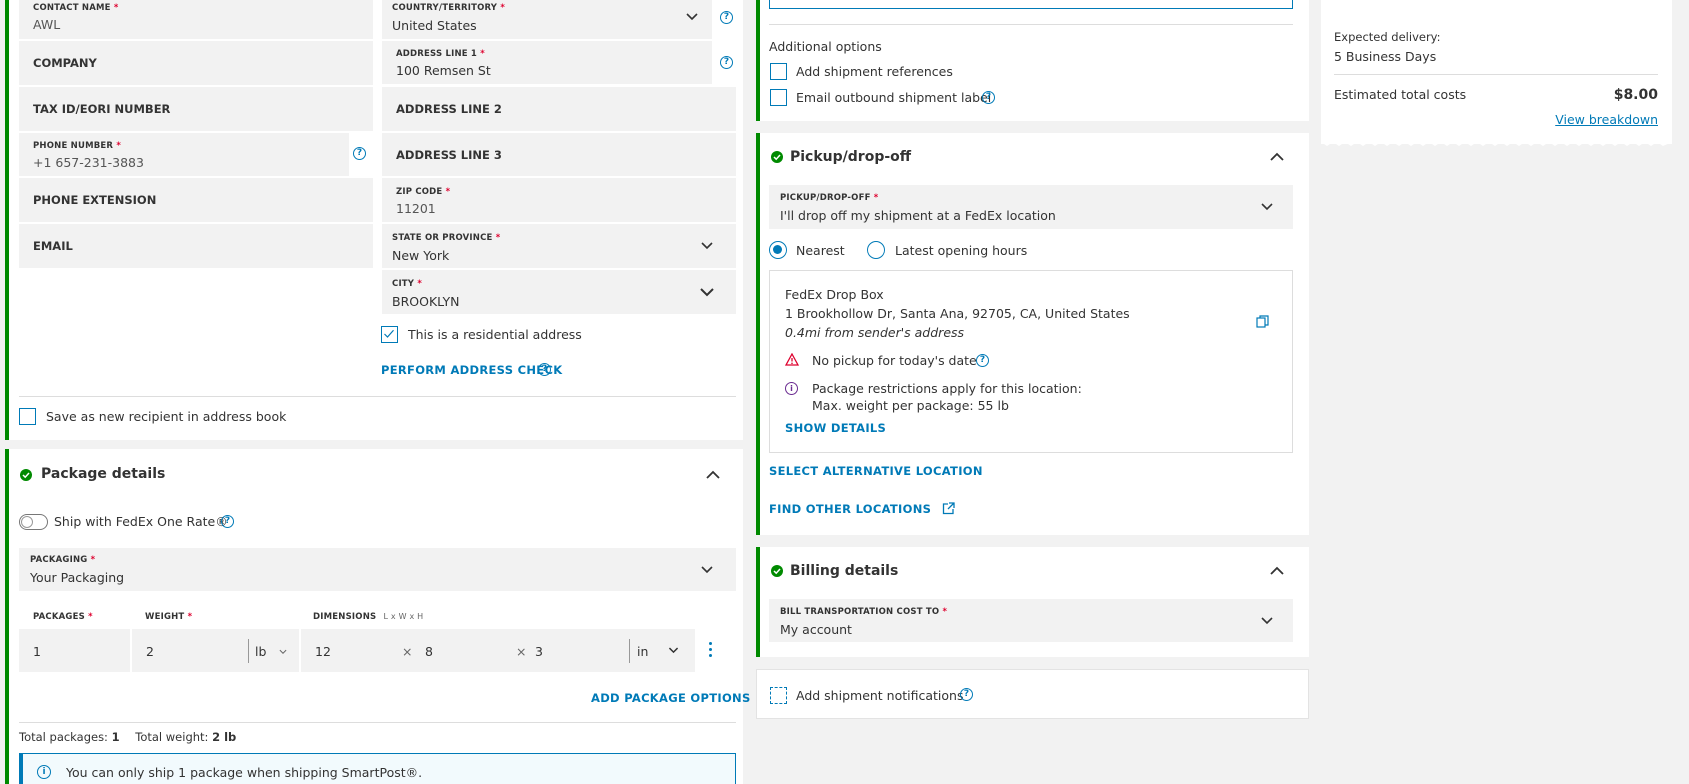  I want to click on email-label-help-icon: ?, so click(988, 97).